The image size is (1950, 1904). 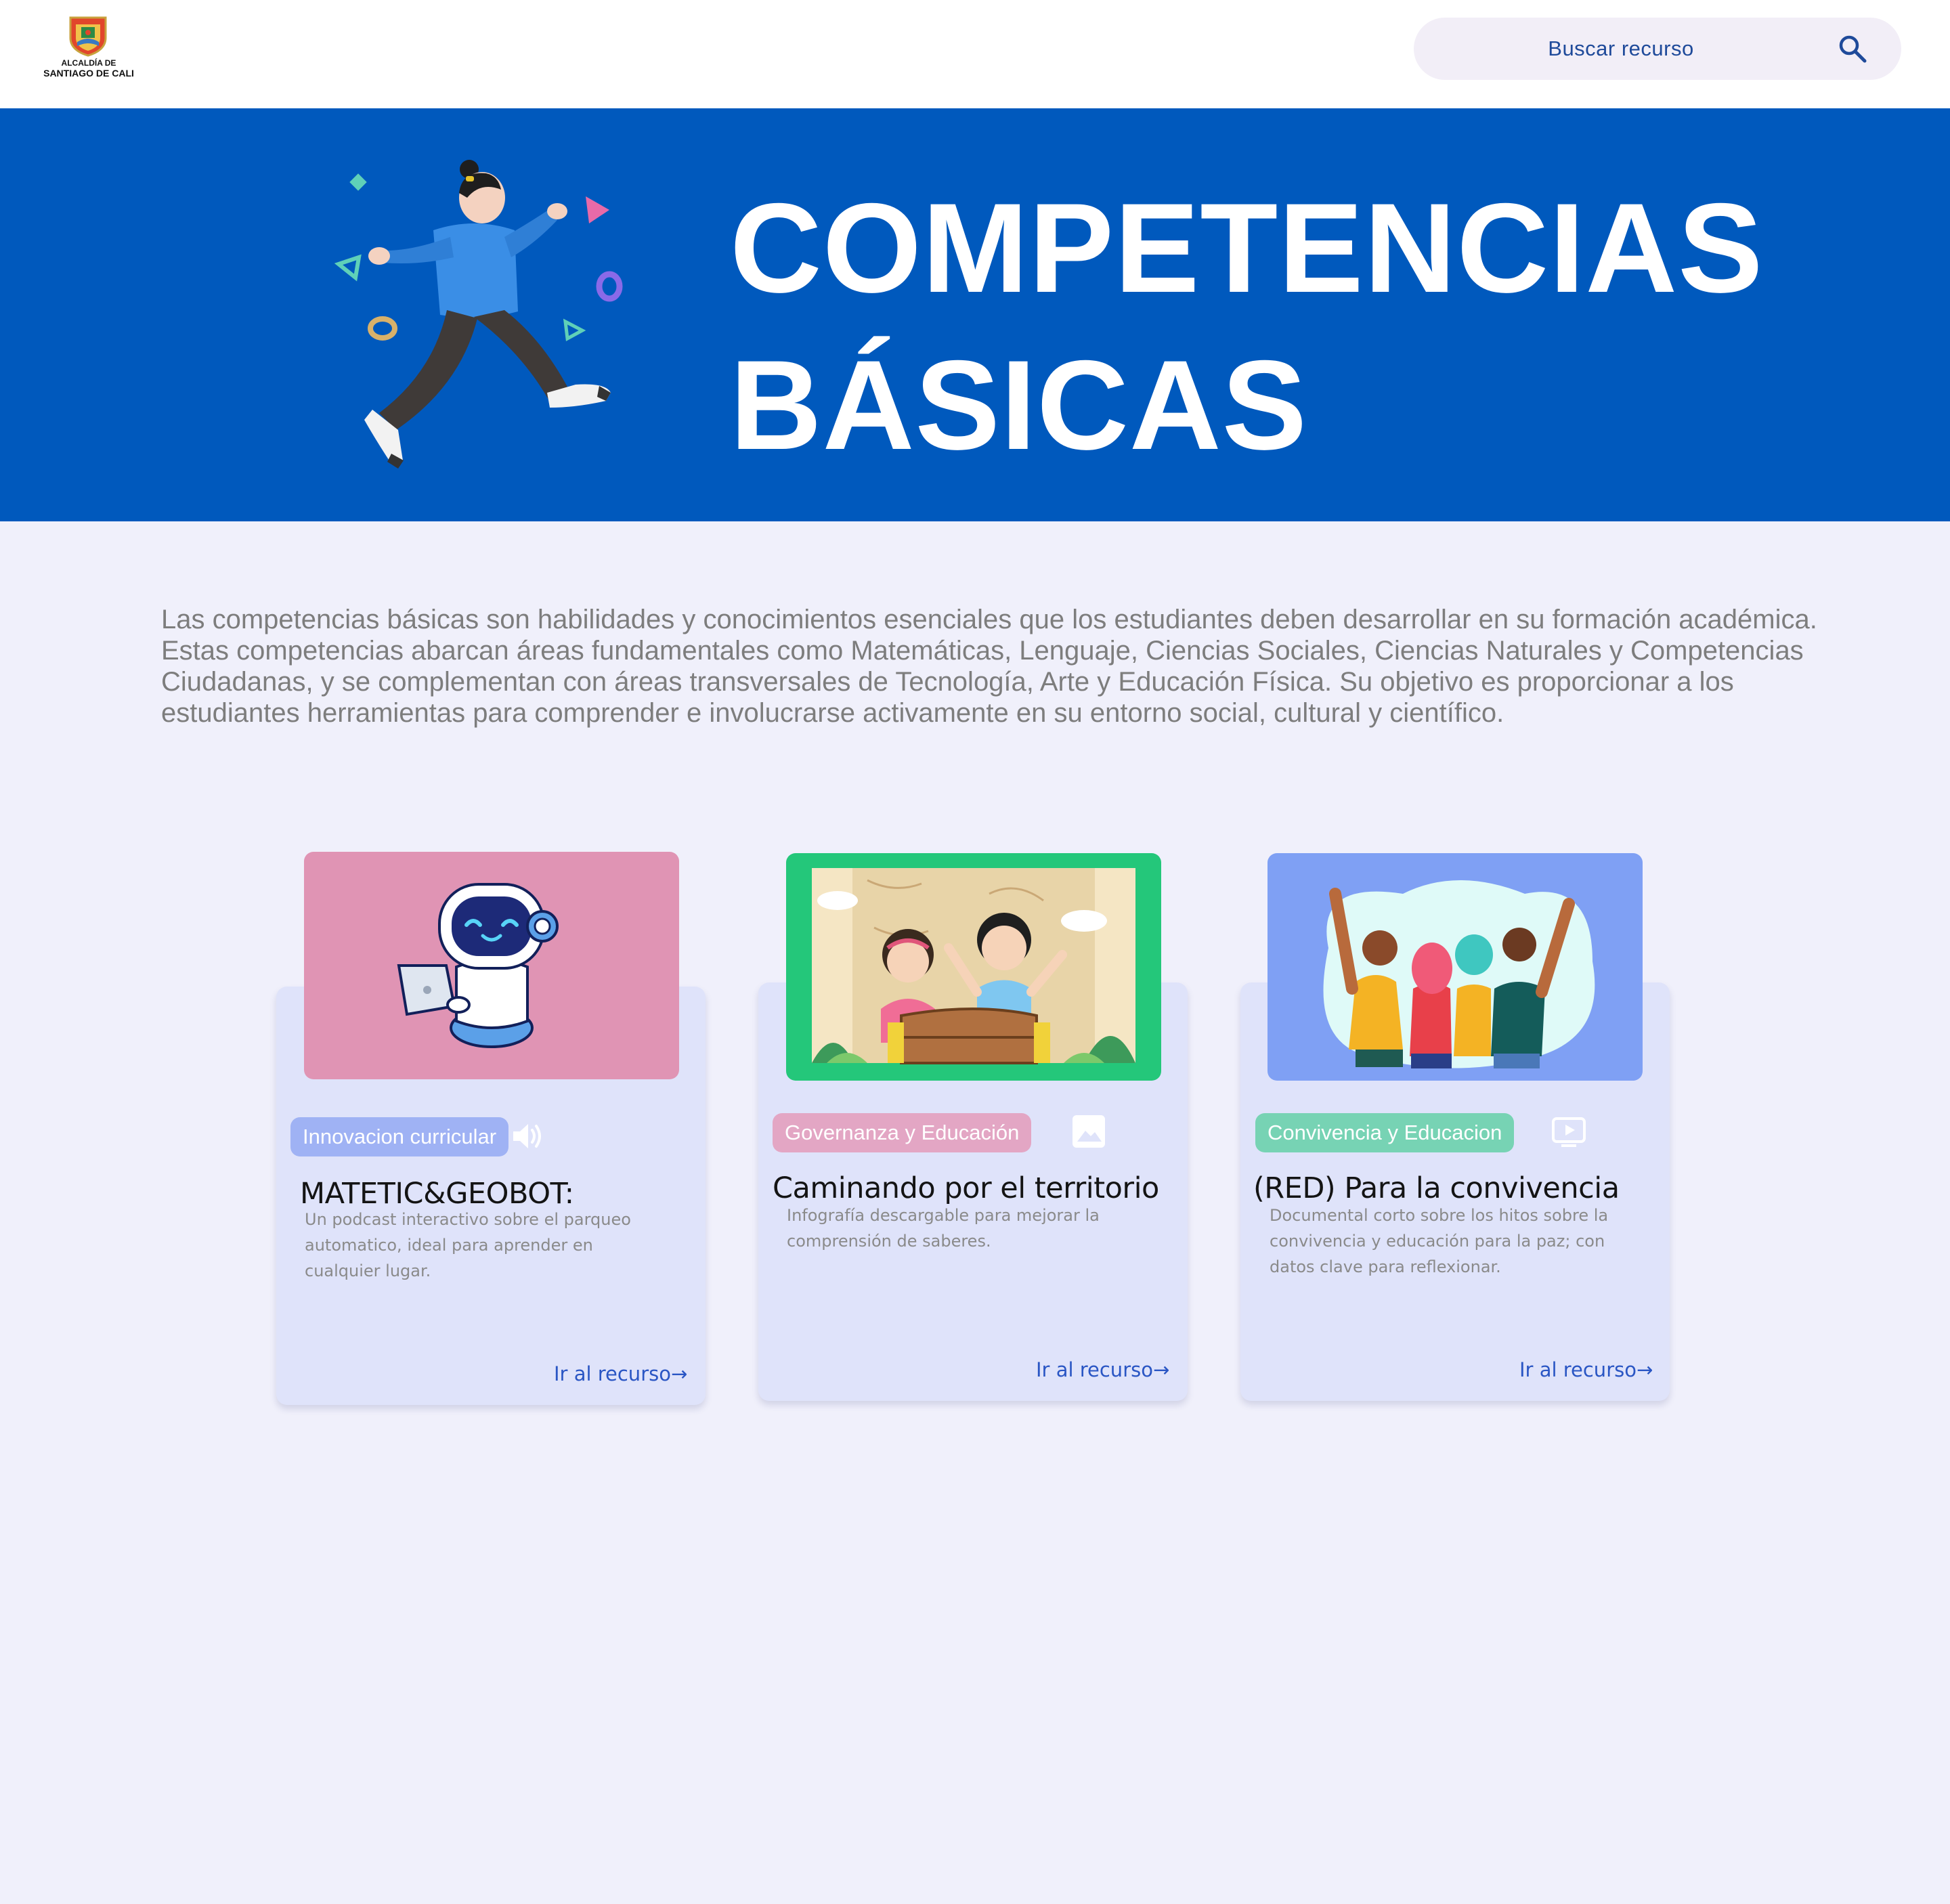 I want to click on card-image-children, so click(x=974, y=967).